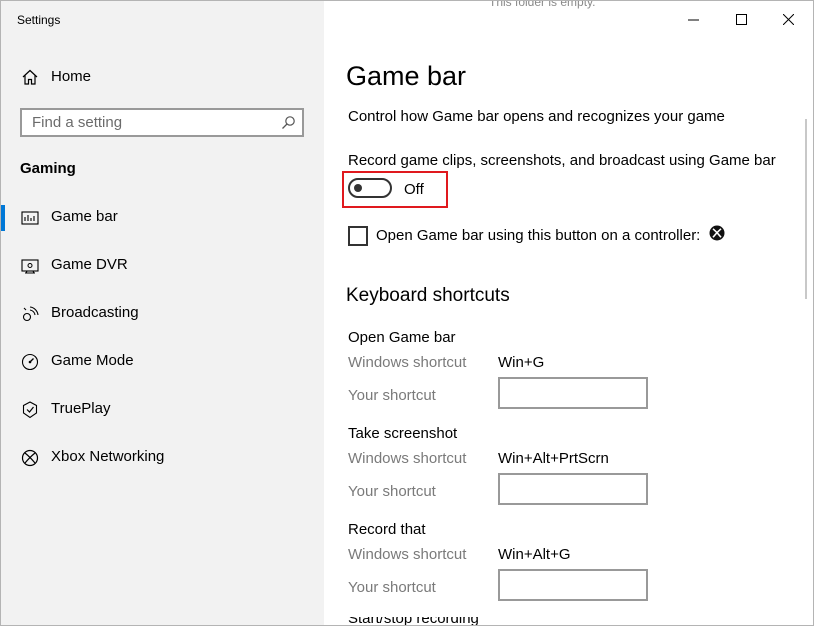 The width and height of the screenshot is (814, 626). I want to click on sidebar-item-xbox-networking: Xbox Networking, so click(162, 459).